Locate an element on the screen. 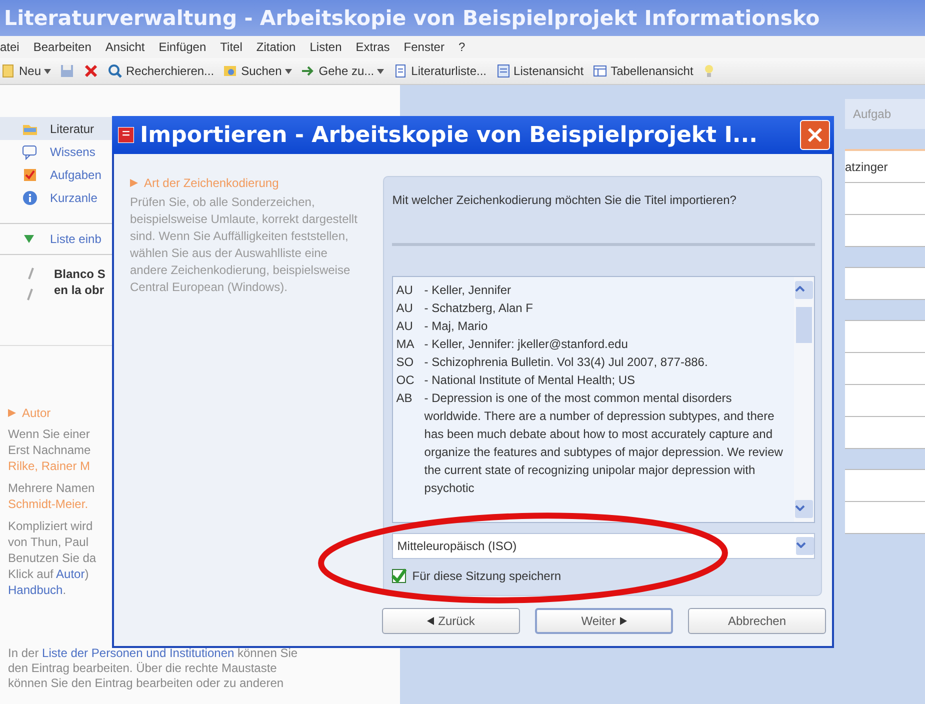 The image size is (925, 704). help-text: können Sie den Eintrag bearbeiten oder zu anderen is located at coordinates (146, 683).